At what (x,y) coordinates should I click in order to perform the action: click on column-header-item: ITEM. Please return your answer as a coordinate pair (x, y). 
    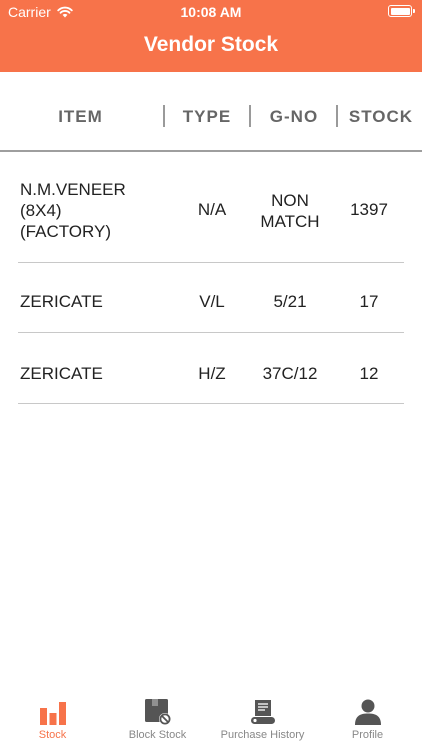
    Looking at the image, I should click on (80, 116).